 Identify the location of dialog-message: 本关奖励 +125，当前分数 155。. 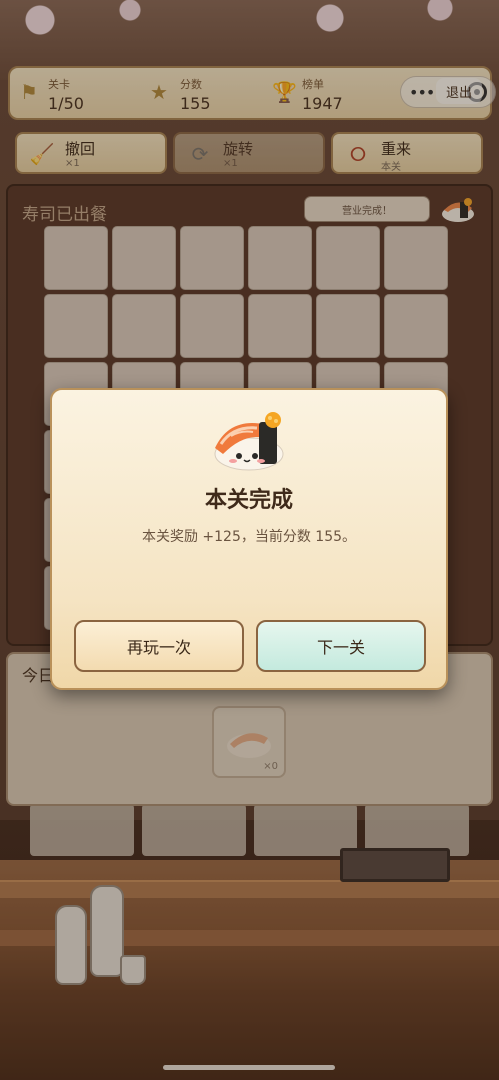
(249, 537).